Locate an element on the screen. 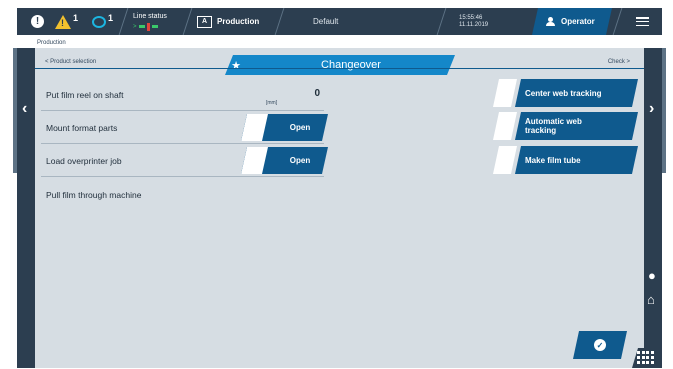 Image resolution: width=673 pixels, height=369 pixels. star-icon: ★ is located at coordinates (236, 65).